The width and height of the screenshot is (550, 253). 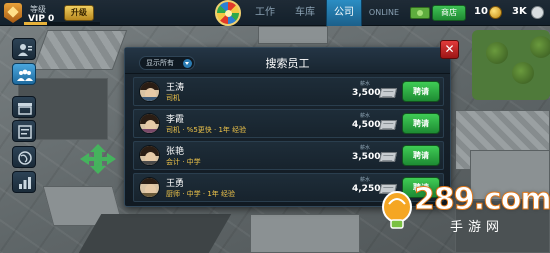 I want to click on employee-role: 厨师 · 中学 · 1年 经验, so click(x=201, y=194).